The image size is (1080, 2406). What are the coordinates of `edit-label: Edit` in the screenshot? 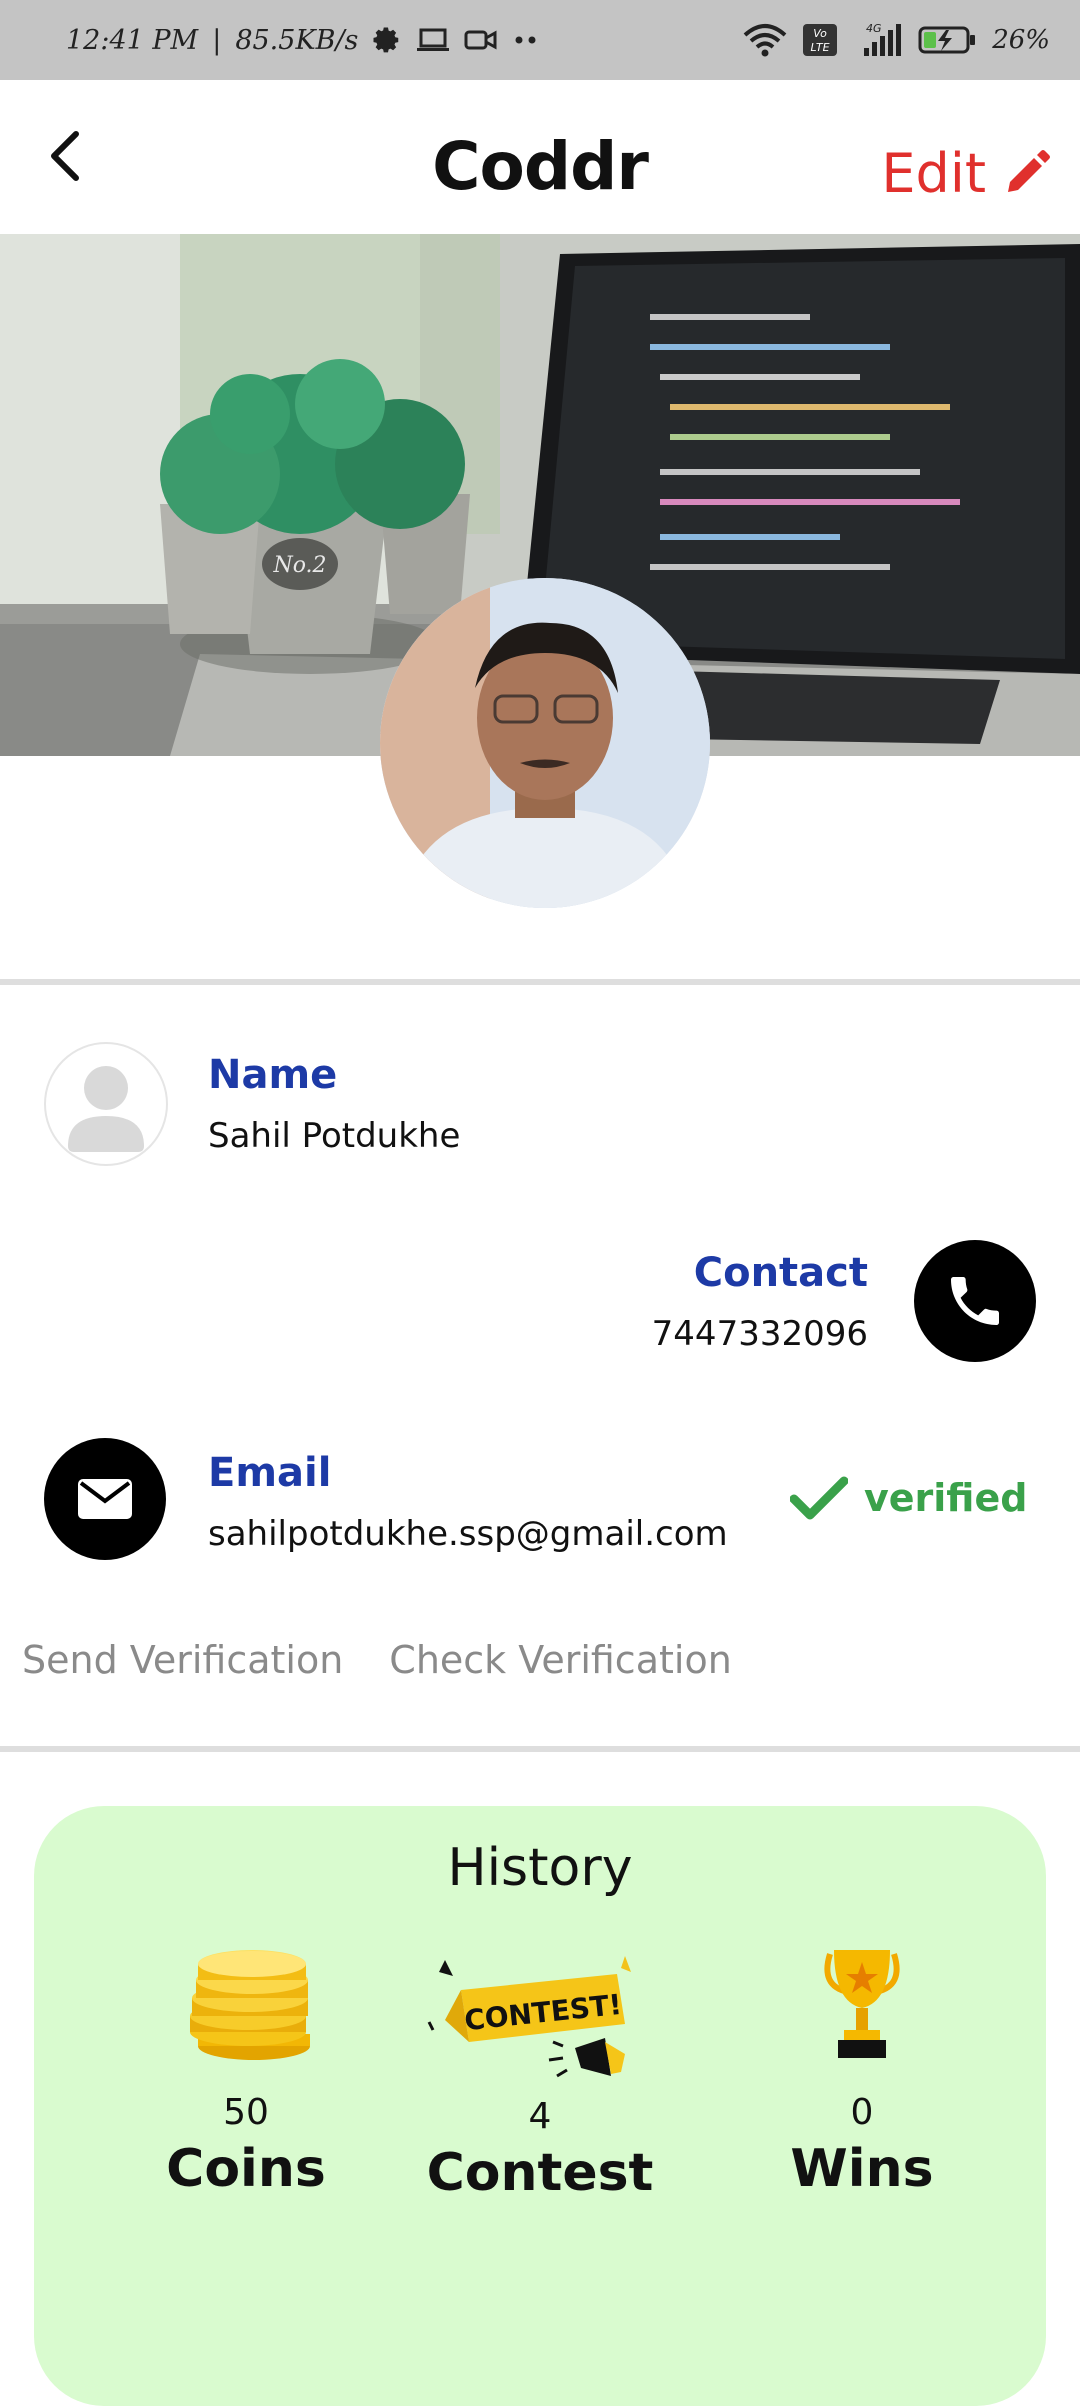 It's located at (933, 173).